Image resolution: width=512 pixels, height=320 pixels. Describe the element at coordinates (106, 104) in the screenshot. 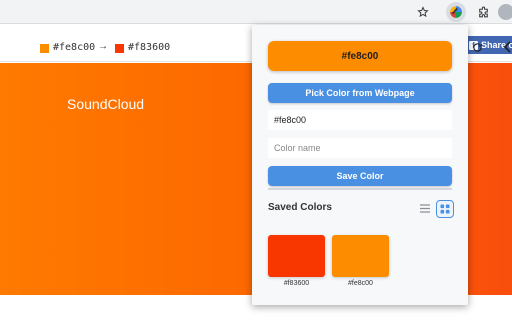

I see `brand-title: SoundCloud` at that location.